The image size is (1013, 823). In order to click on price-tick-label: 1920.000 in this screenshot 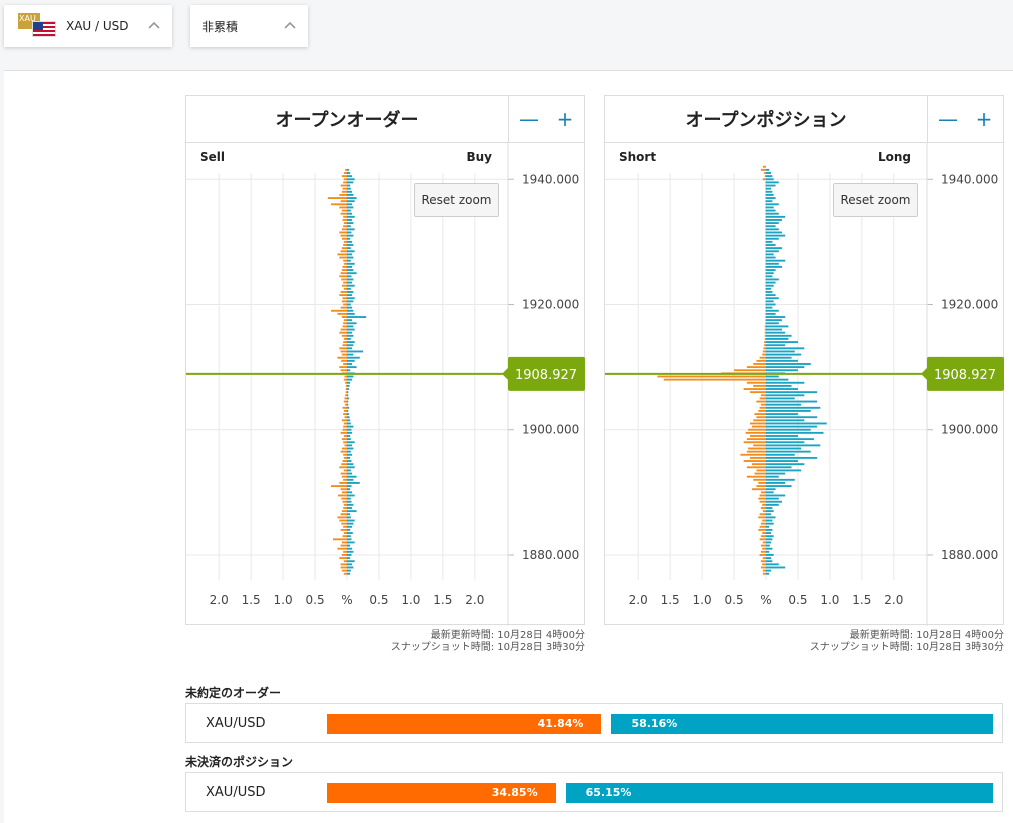, I will do `click(550, 304)`.